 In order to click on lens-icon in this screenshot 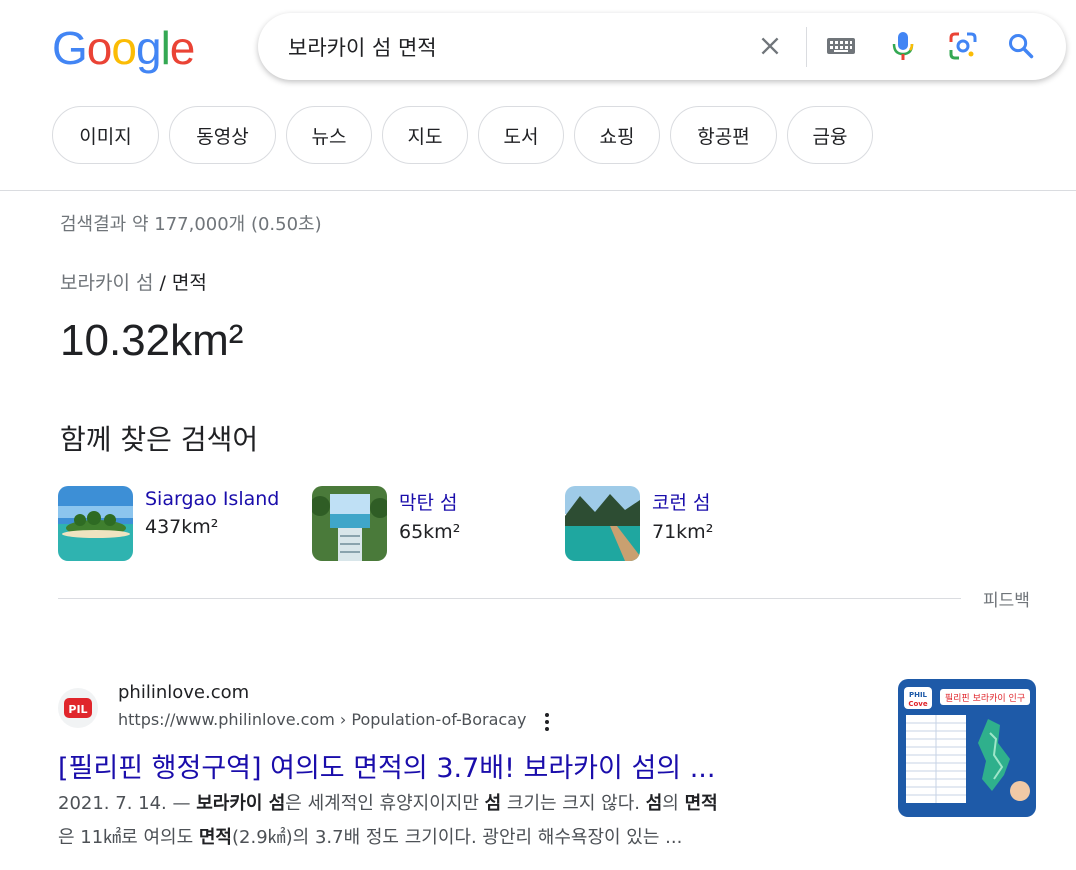, I will do `click(963, 46)`.